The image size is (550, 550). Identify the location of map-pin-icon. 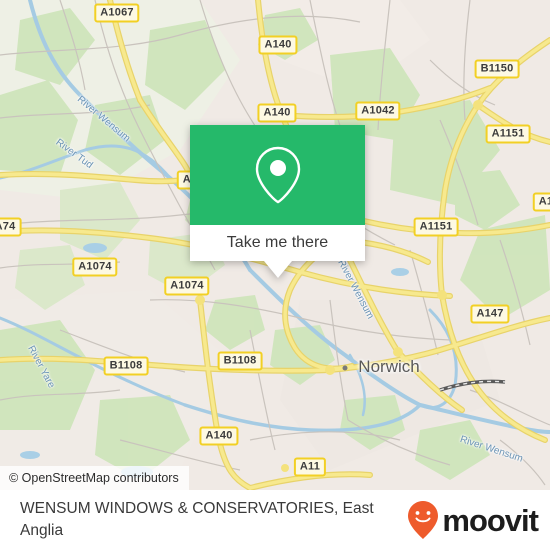
(277, 175).